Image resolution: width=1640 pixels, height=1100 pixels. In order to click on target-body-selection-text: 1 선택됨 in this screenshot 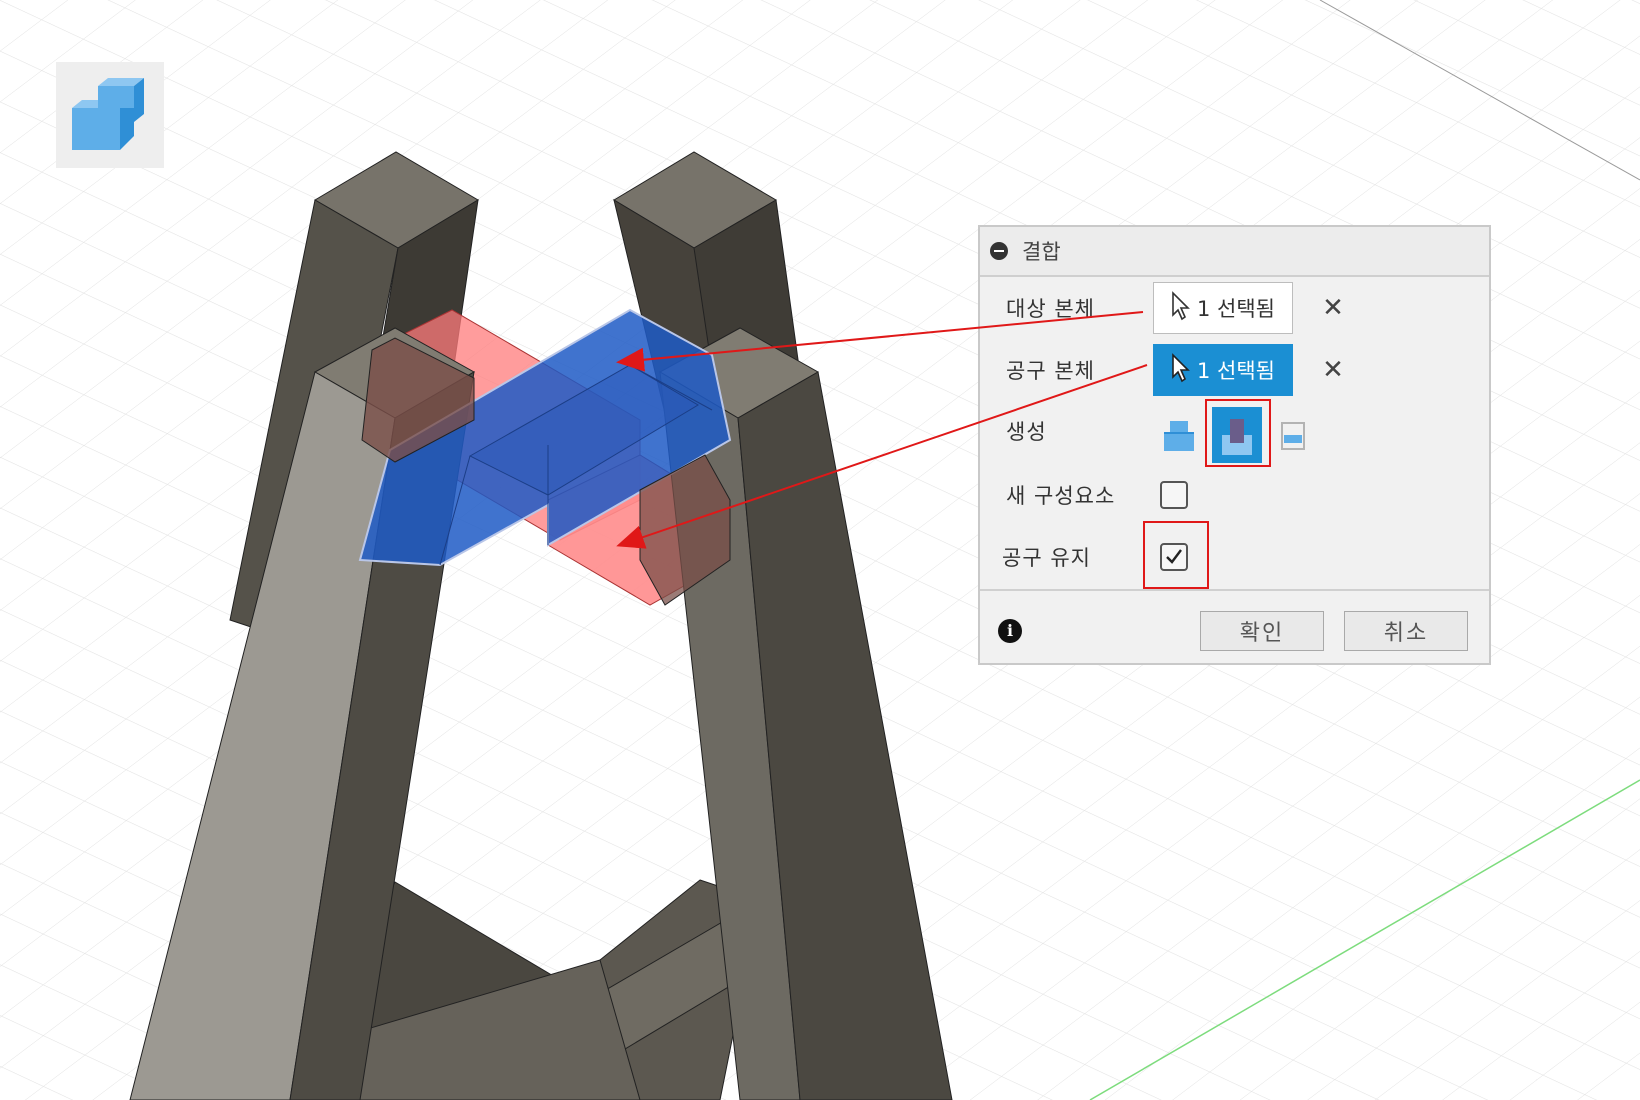, I will do `click(1236, 309)`.